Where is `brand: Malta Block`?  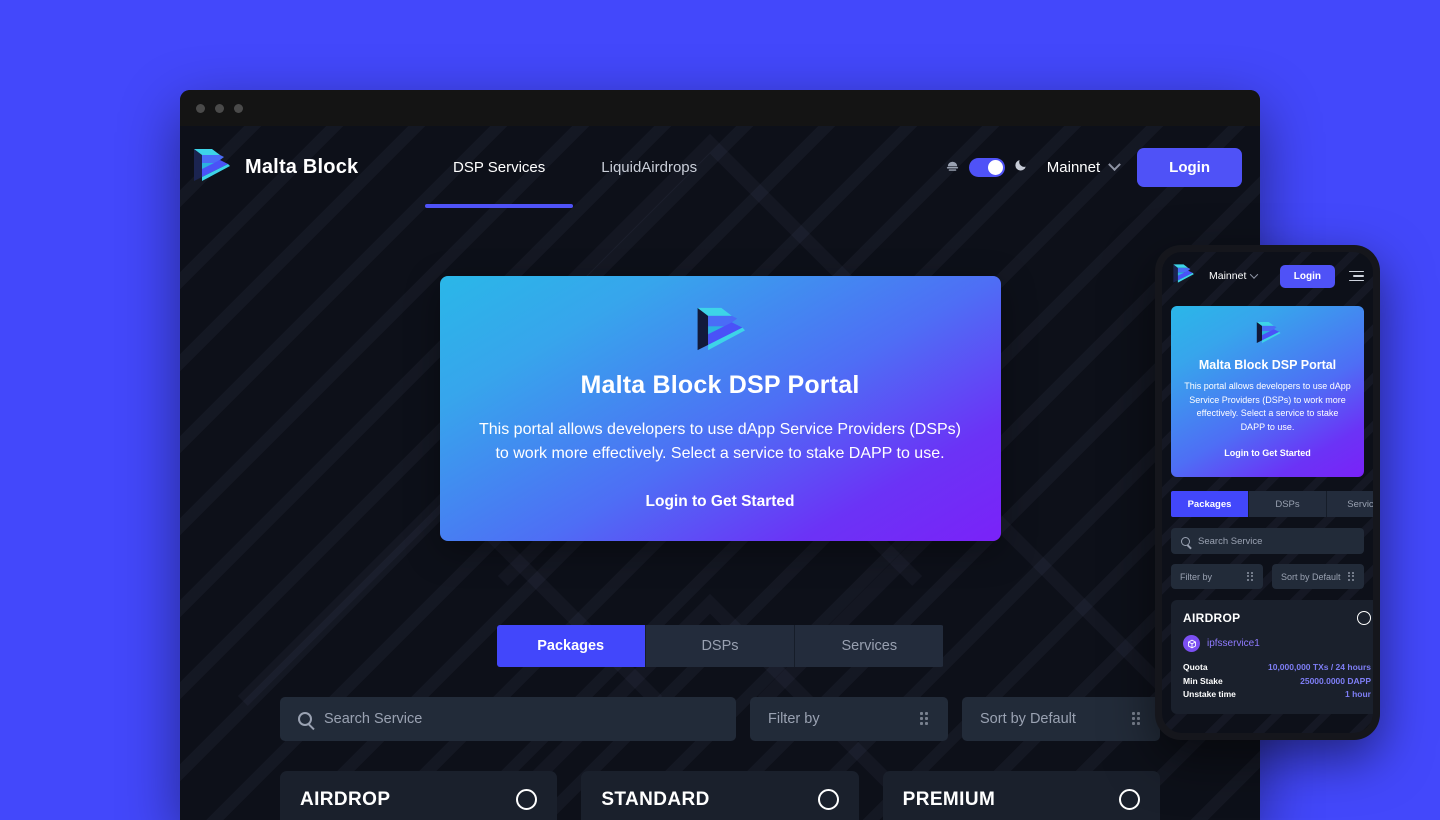 brand: Malta Block is located at coordinates (302, 167).